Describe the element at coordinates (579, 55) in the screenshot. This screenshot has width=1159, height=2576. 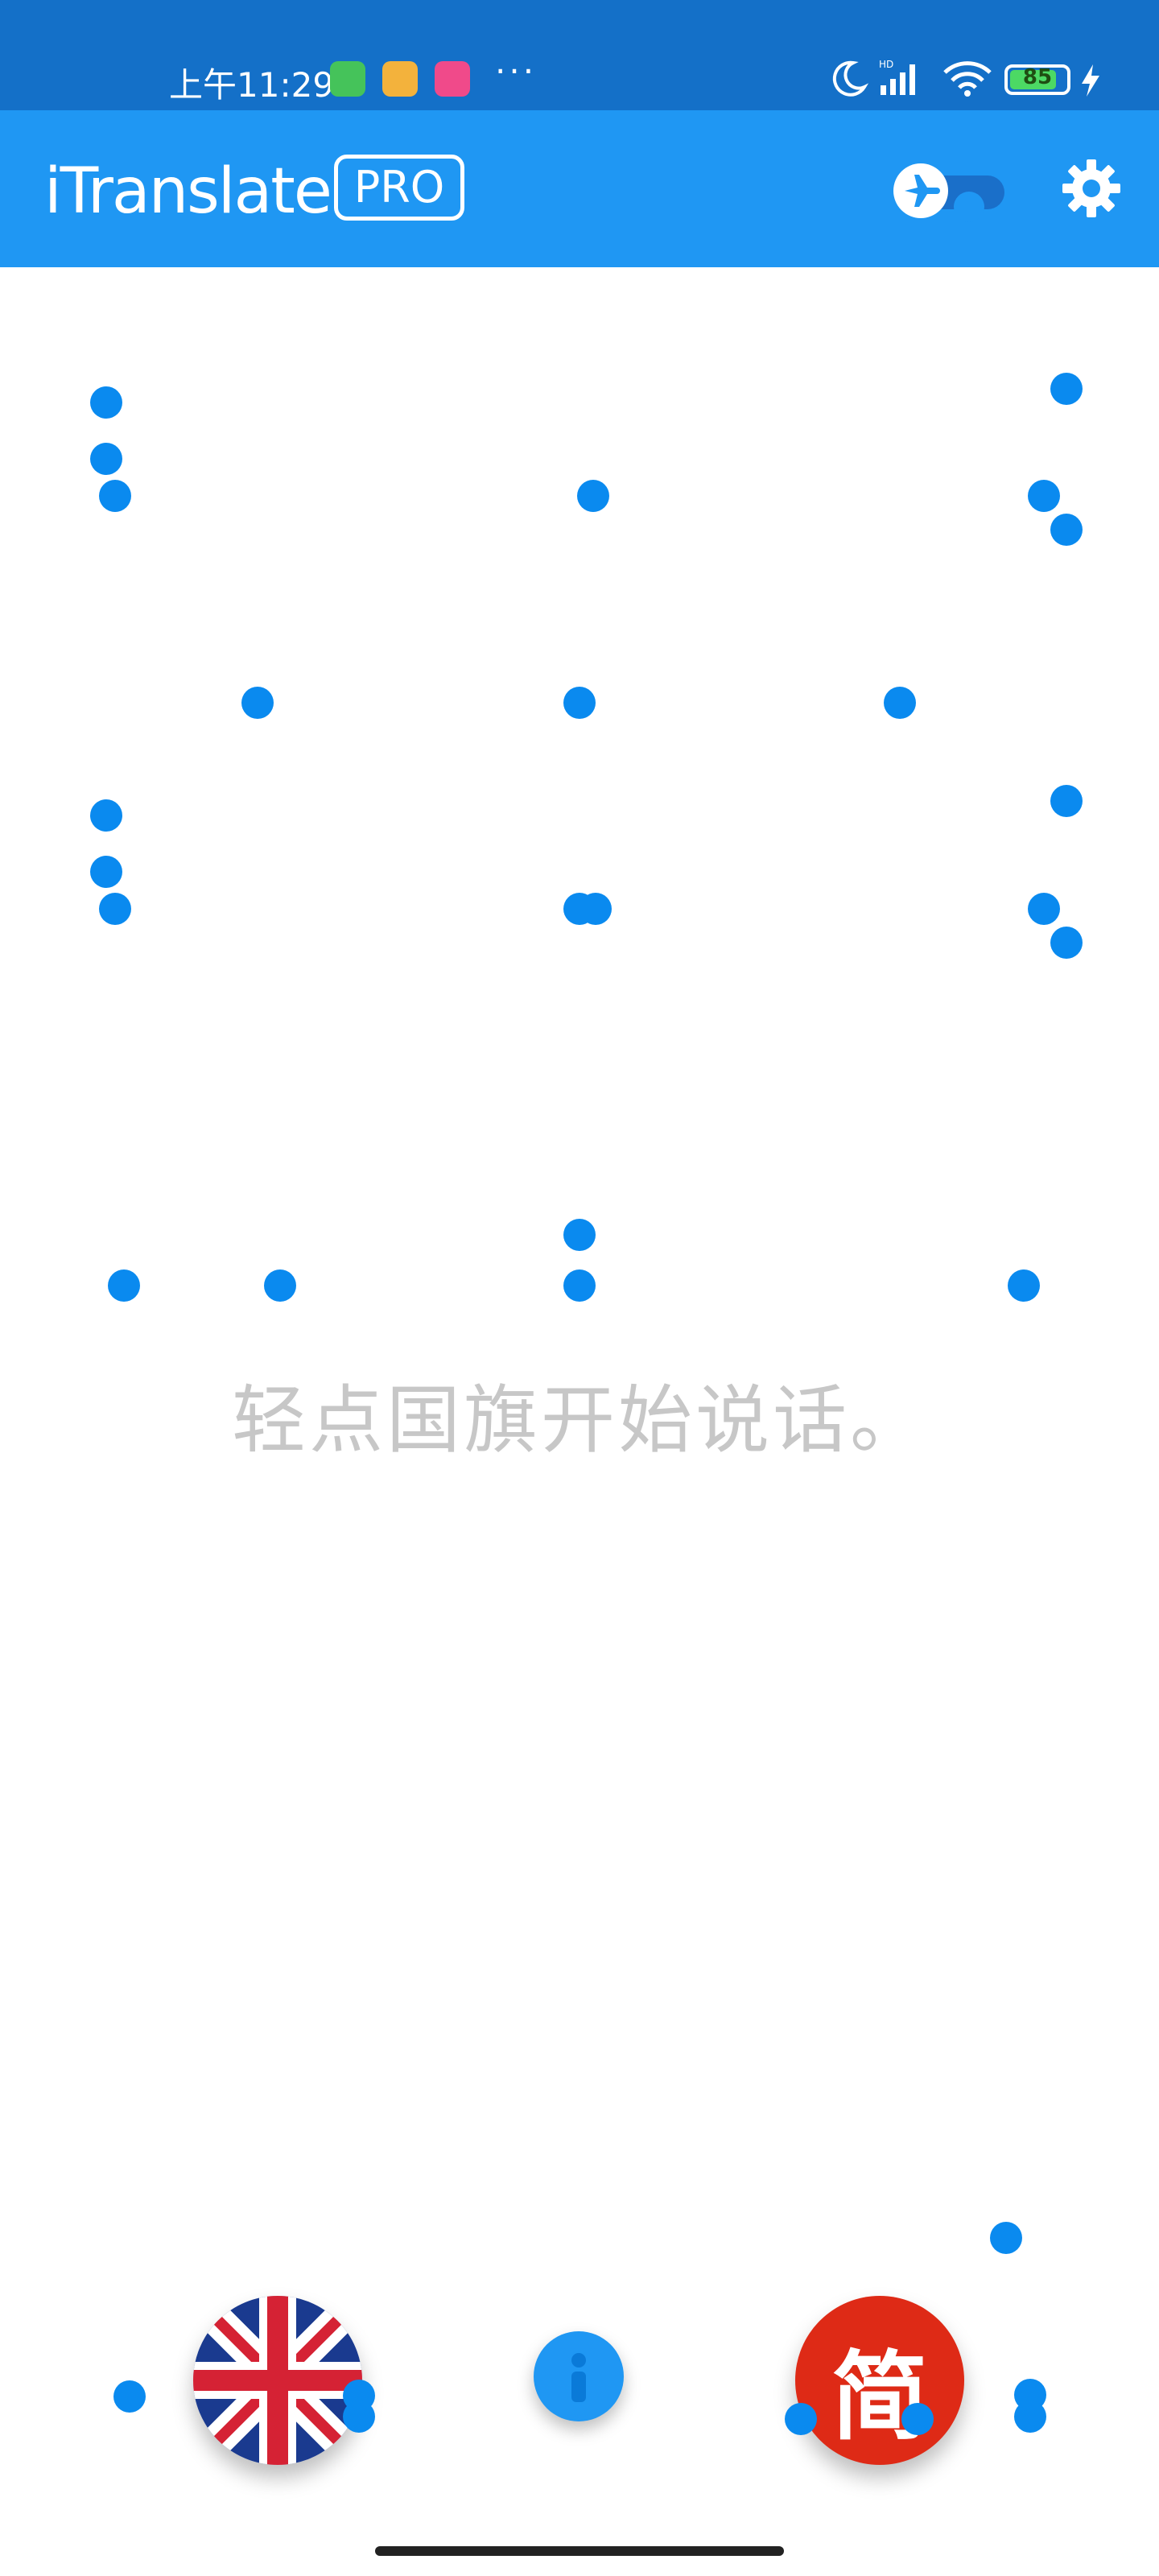
I see `status-bar: 上午11:29 ··· HD 85` at that location.